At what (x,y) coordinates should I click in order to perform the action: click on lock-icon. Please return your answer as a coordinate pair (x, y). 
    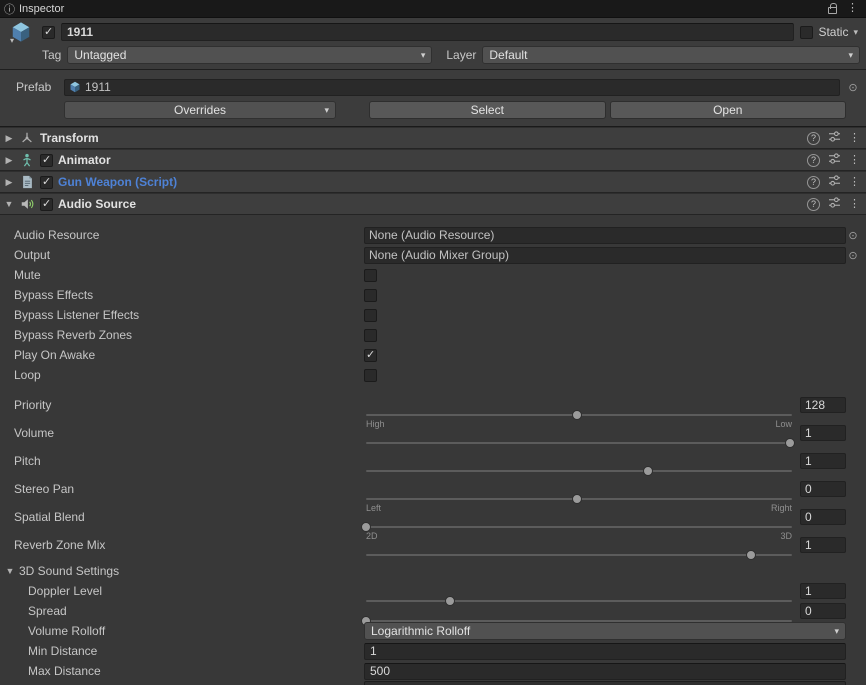
    Looking at the image, I should click on (832, 8).